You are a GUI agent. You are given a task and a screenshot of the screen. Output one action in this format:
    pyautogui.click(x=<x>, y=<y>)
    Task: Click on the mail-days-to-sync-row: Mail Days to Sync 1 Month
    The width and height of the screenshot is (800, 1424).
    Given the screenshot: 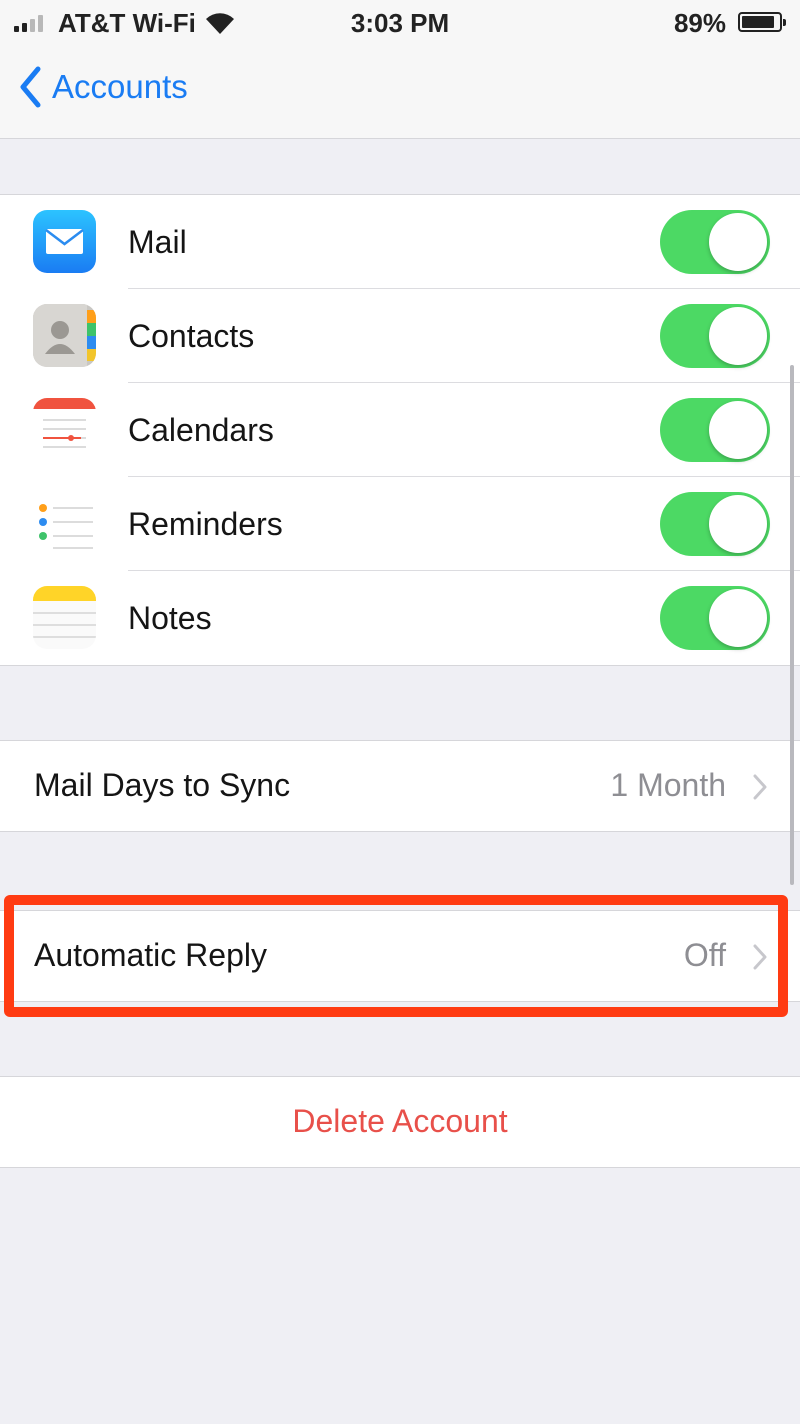 What is the action you would take?
    pyautogui.click(x=400, y=786)
    